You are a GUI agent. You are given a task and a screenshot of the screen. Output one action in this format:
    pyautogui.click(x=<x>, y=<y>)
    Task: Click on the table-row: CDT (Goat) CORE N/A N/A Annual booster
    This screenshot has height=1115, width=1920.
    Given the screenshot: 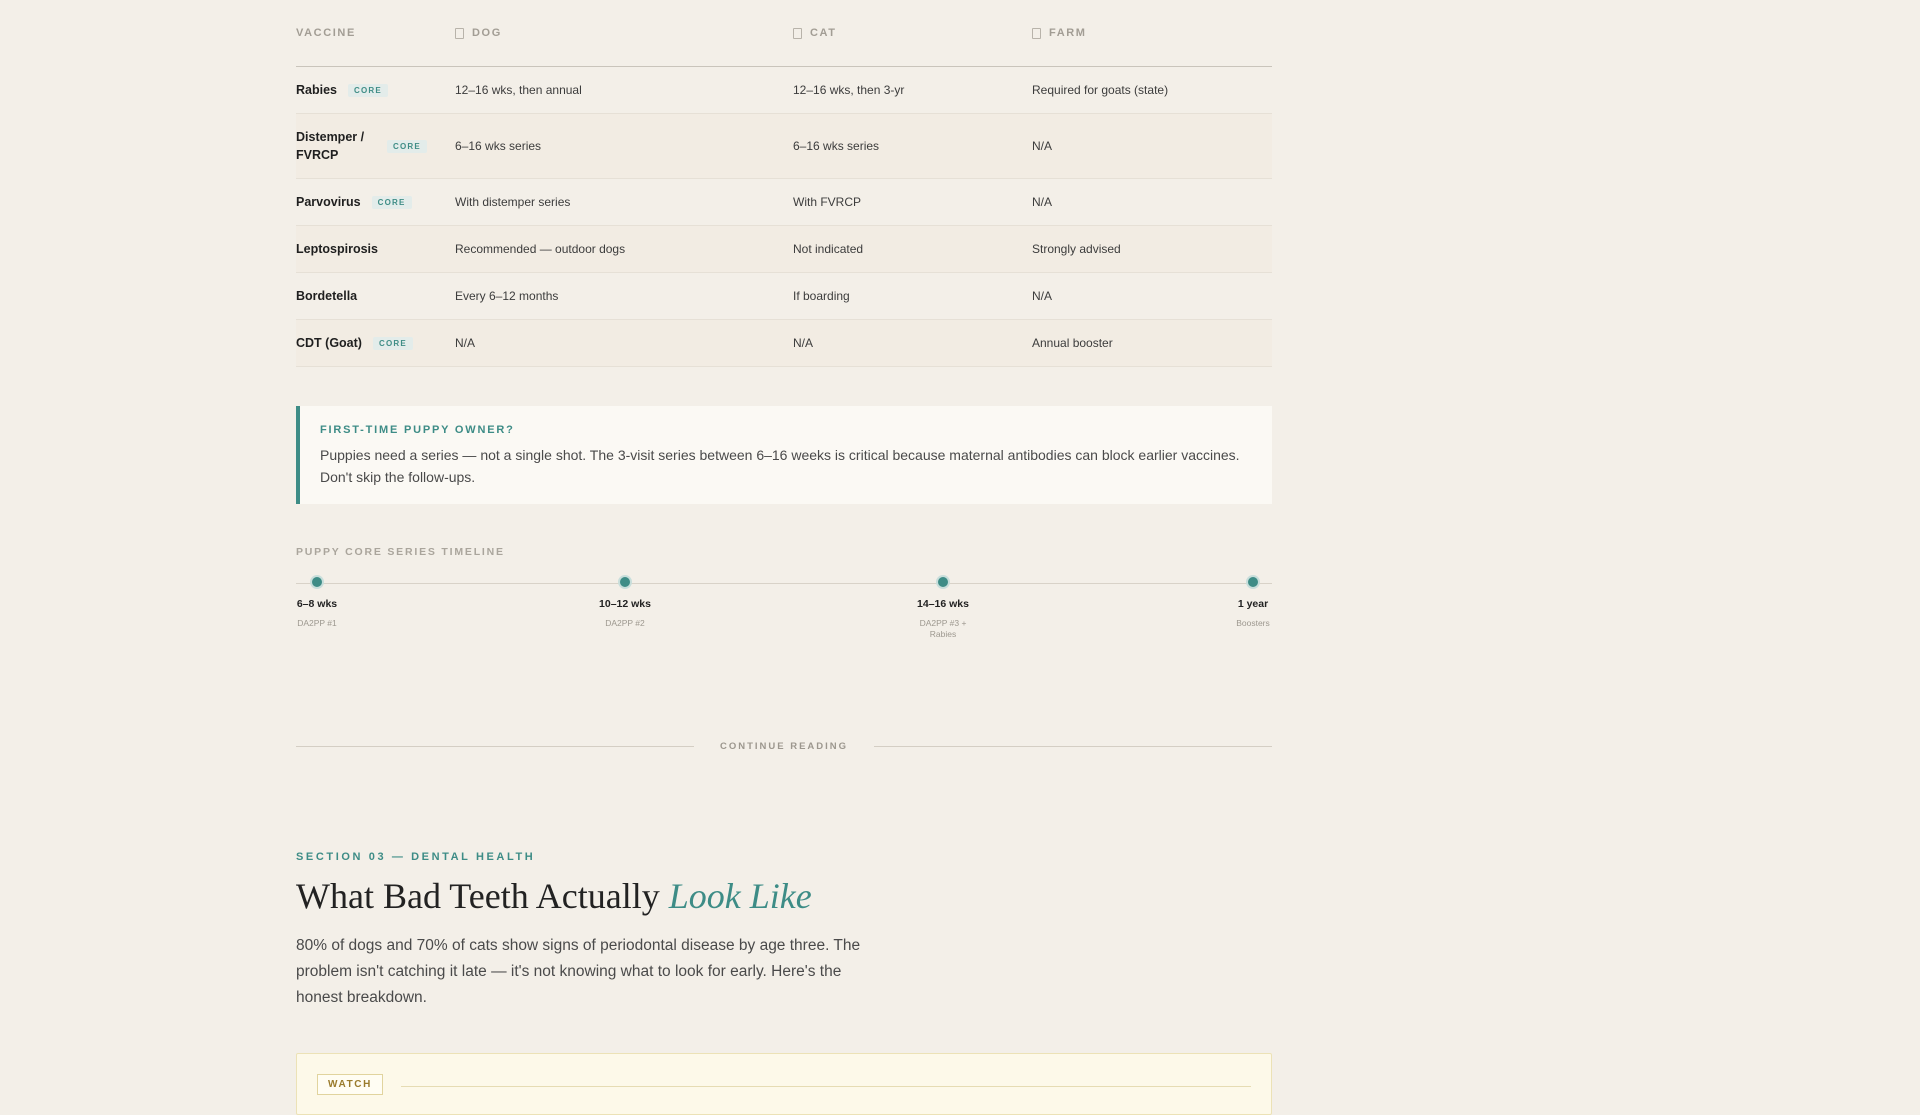 What is the action you would take?
    pyautogui.click(x=784, y=343)
    